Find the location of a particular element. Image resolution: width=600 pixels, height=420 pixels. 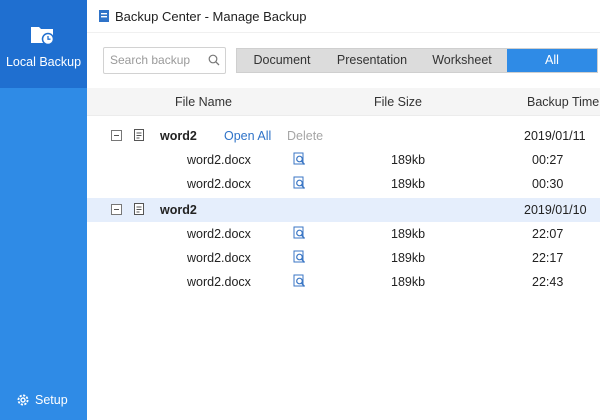

backup-time: 00:30 is located at coordinates (548, 184).